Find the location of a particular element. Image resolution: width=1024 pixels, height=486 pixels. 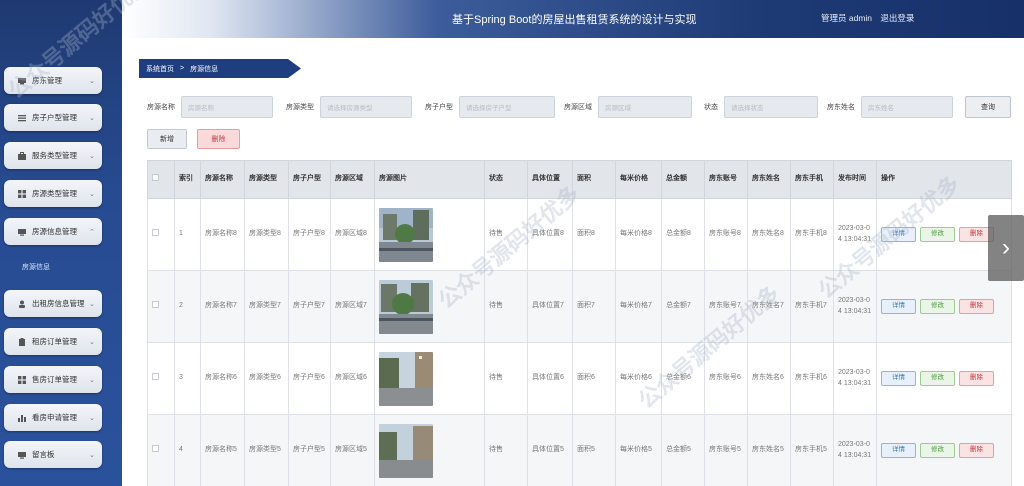

total-cell: 总金额8 is located at coordinates (683, 234).